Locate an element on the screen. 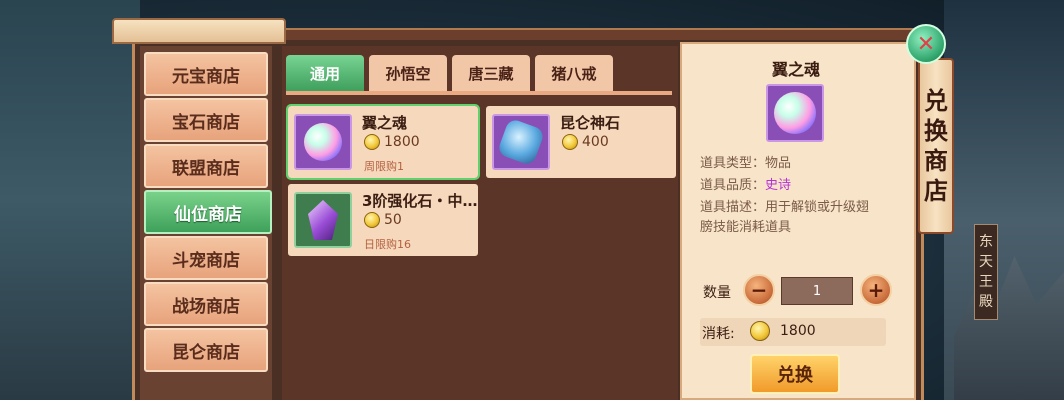 Image resolution: width=1064 pixels, height=400 pixels. cost-label: 消耗: is located at coordinates (718, 334).